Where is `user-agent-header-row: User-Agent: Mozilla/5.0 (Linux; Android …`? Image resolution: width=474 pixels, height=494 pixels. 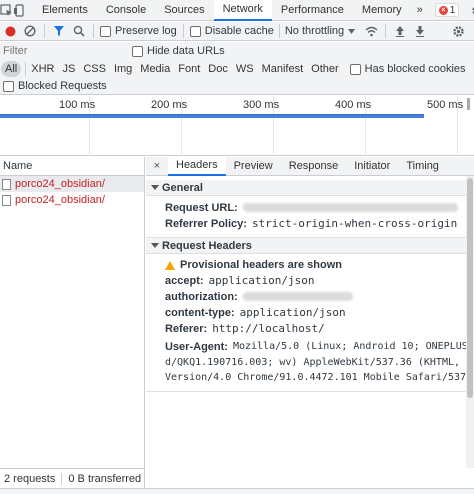
user-agent-header-row: User-Agent: Mozilla/5.0 (Linux; Android … is located at coordinates (310, 347).